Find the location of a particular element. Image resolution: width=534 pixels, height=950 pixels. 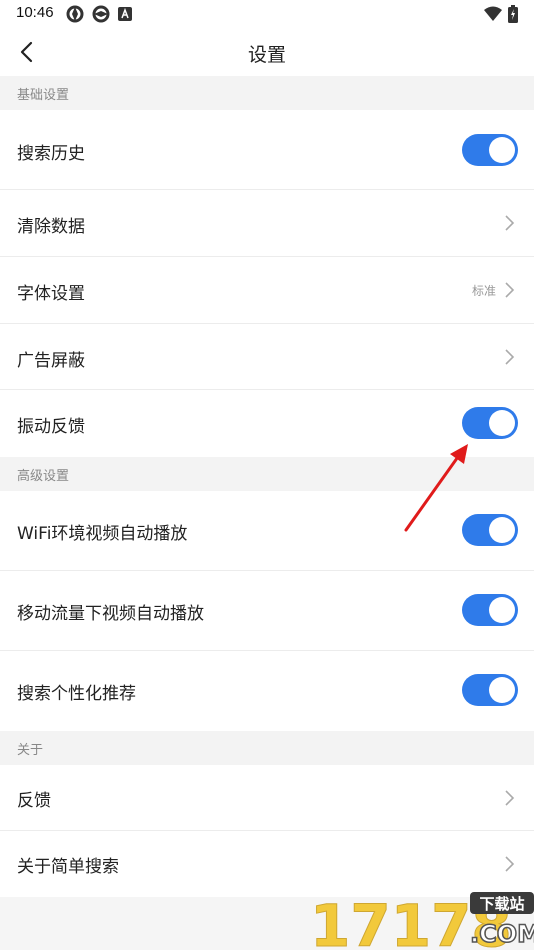

personalized-toggle is located at coordinates (490, 690).